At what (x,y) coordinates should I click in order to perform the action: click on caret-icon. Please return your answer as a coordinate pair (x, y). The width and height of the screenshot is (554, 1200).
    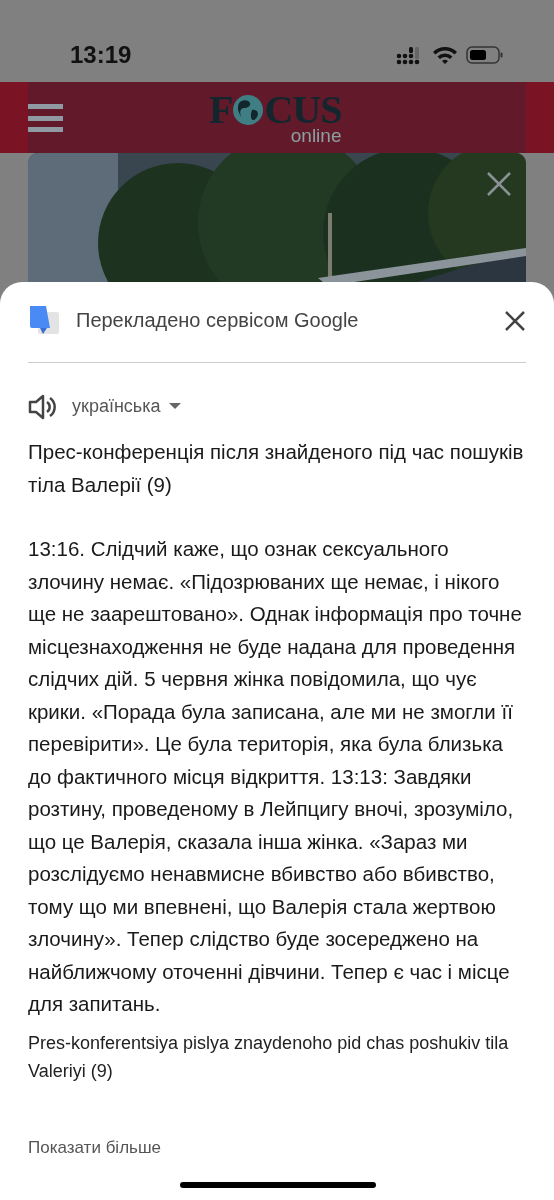
    Looking at the image, I should click on (174, 406).